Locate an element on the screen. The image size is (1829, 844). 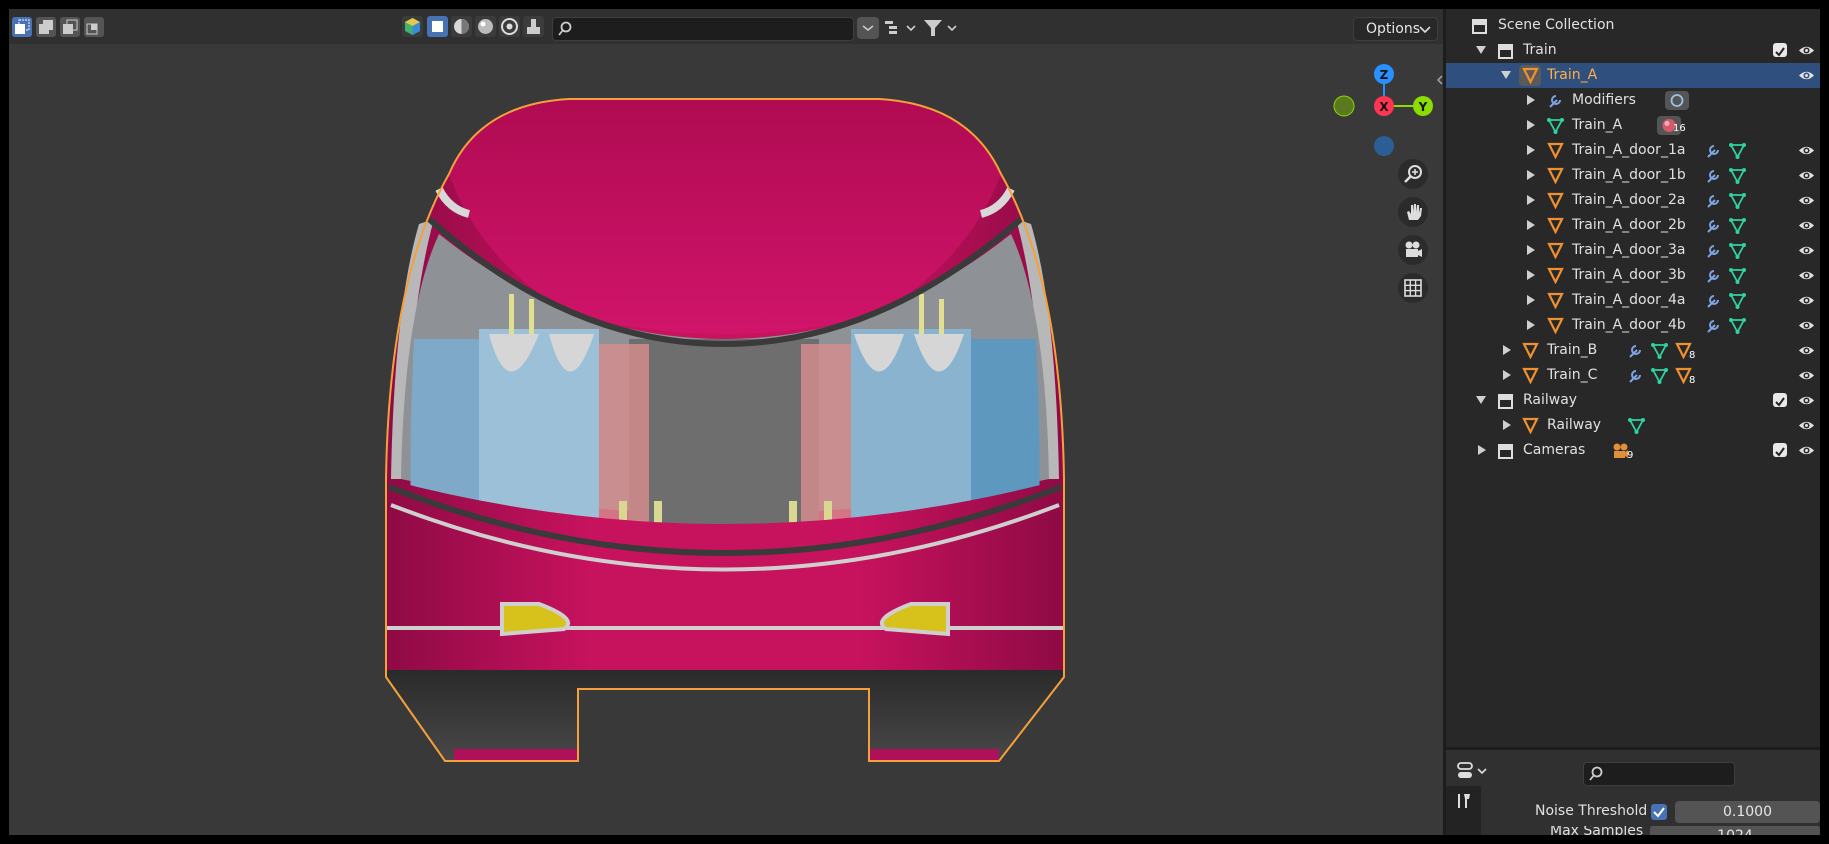
grid-icon is located at coordinates (1413, 288).